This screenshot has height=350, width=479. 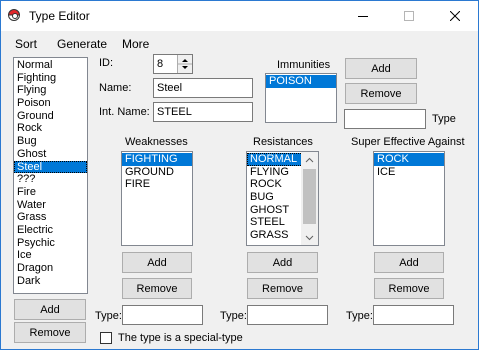 I want to click on resistances-scroll-thumb, so click(x=309, y=196).